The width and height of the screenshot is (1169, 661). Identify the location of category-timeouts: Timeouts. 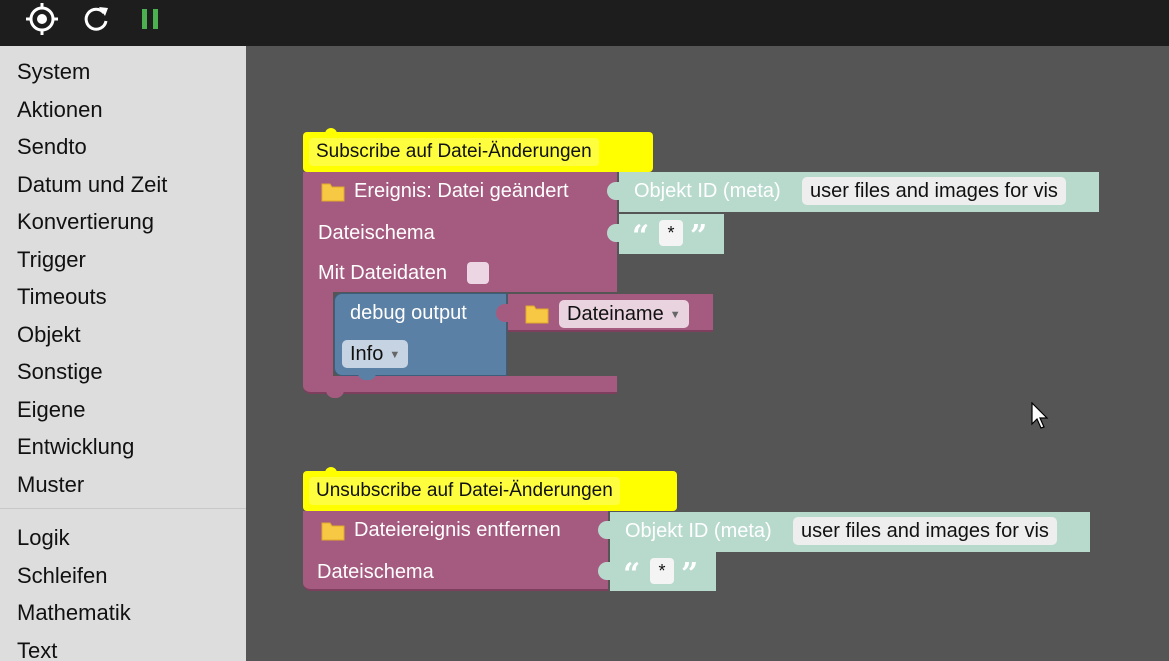
(62, 297).